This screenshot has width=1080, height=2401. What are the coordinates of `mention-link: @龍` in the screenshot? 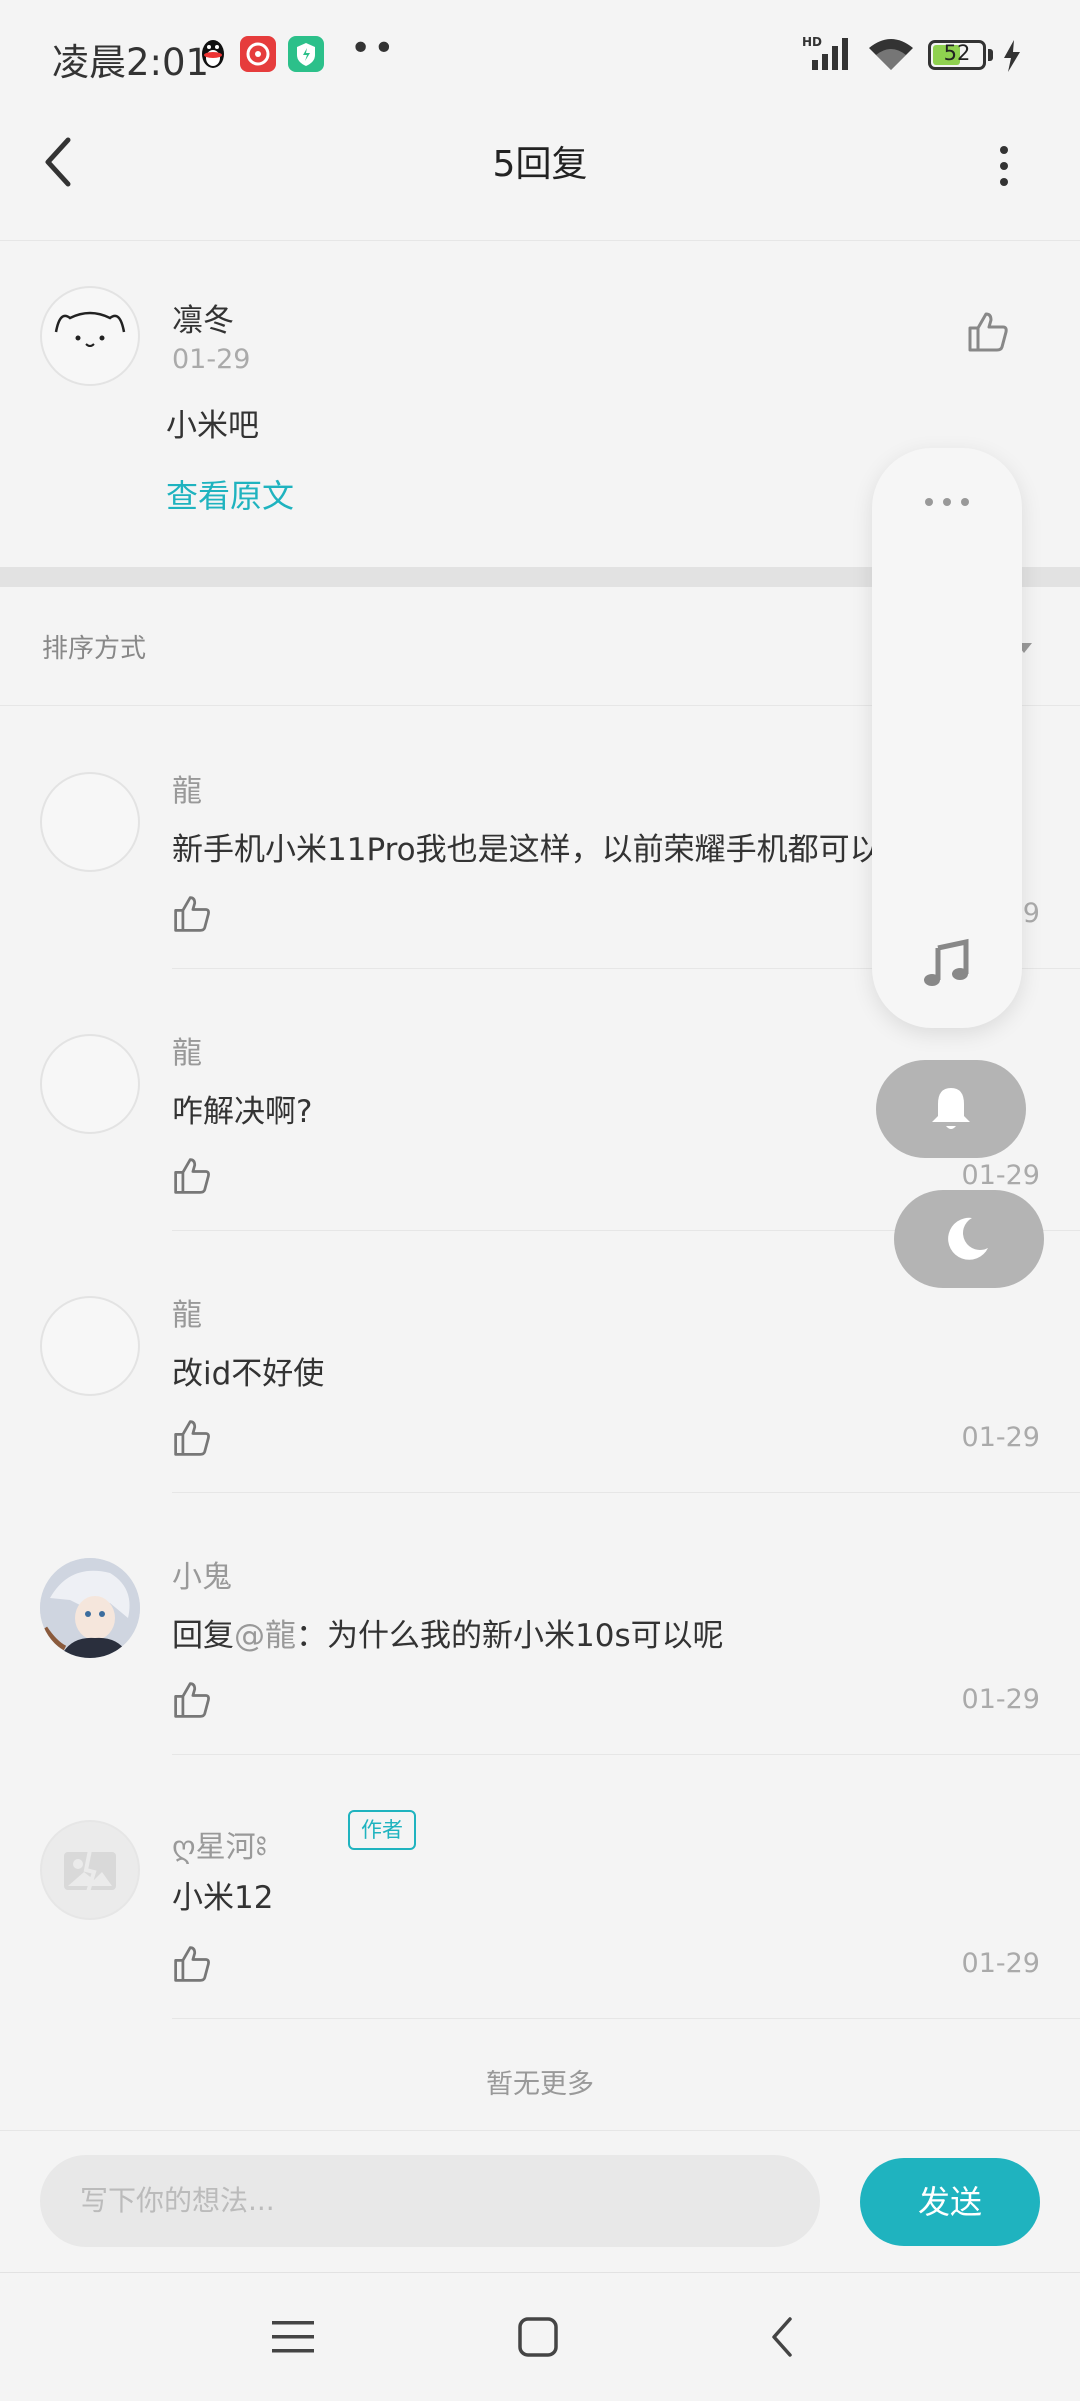 It's located at (265, 1636).